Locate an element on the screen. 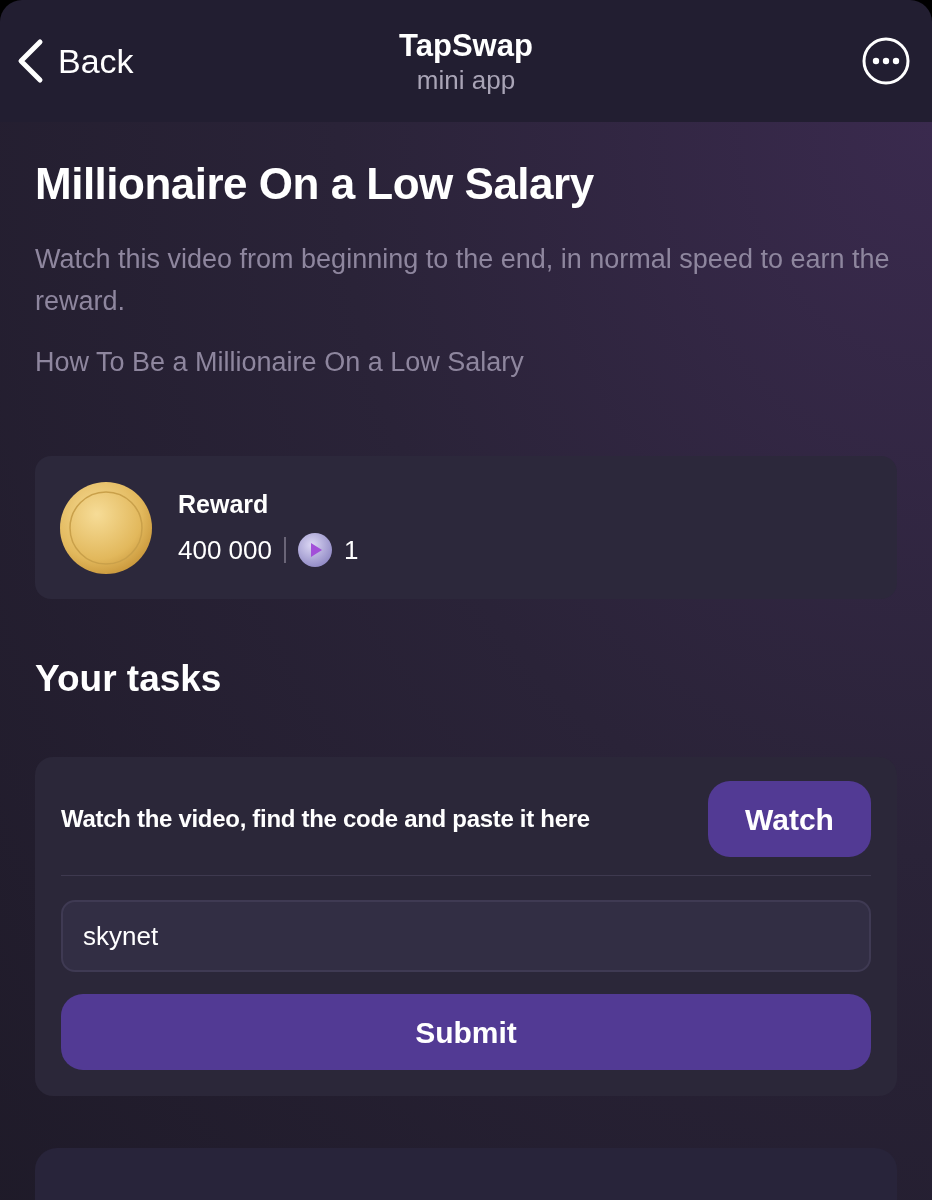 This screenshot has height=1200, width=932. app-title: TapSwap is located at coordinates (466, 46).